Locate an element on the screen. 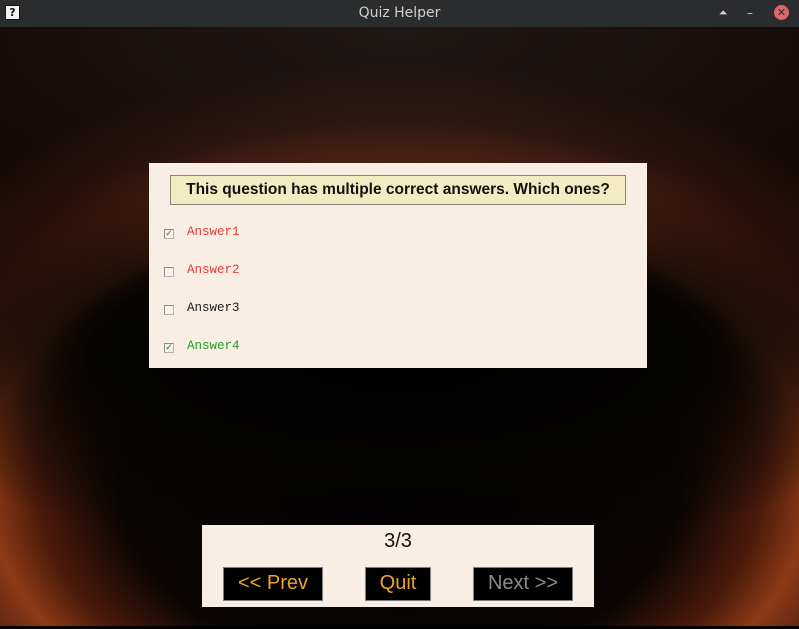 The image size is (799, 629). question-counter: 3/3 is located at coordinates (398, 541).